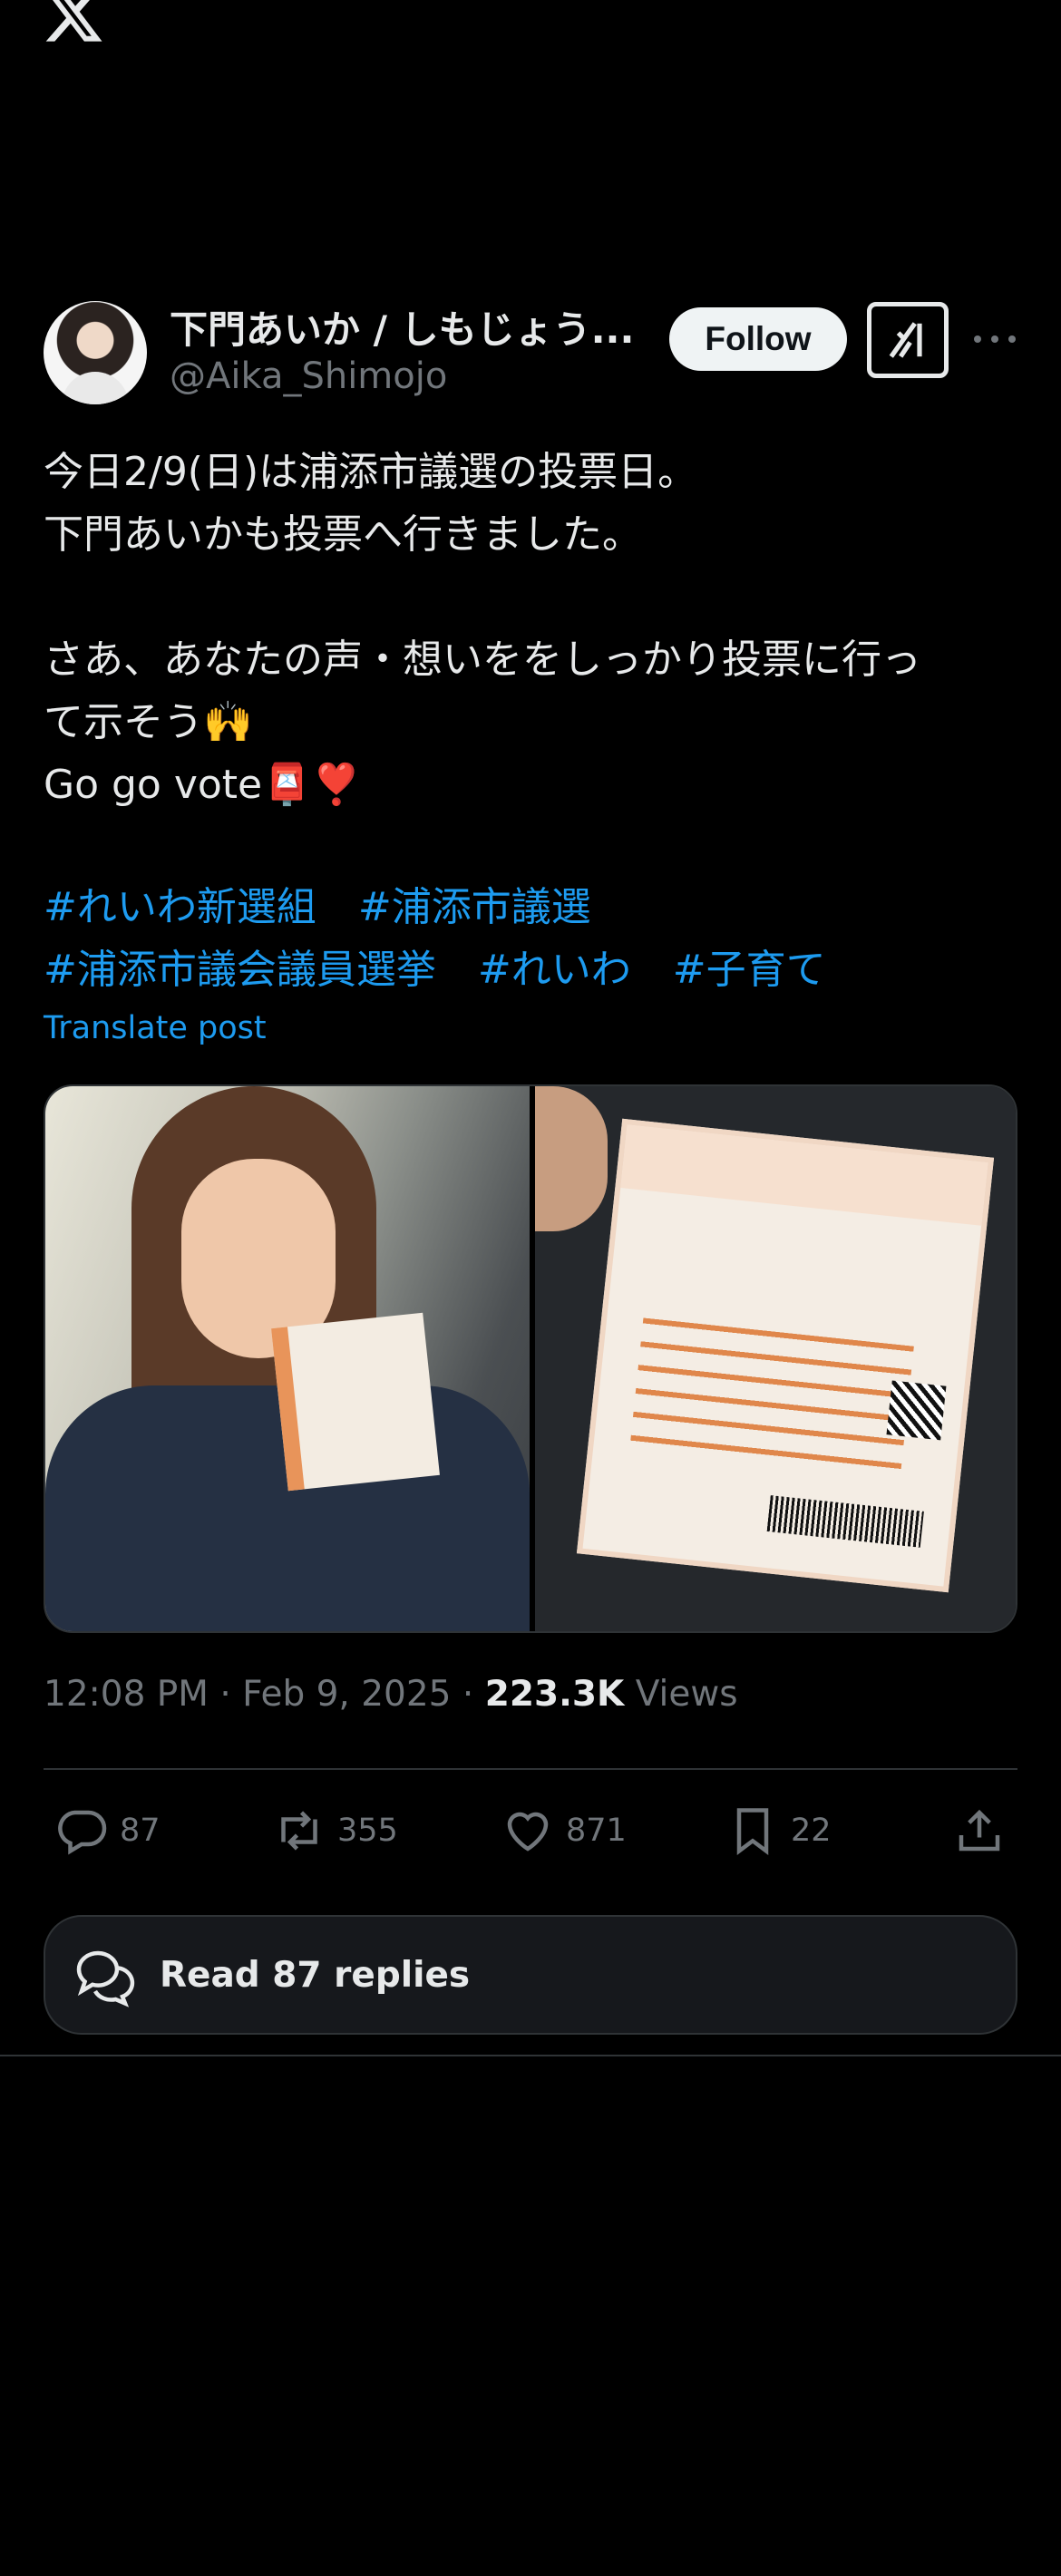 Image resolution: width=1061 pixels, height=2576 pixels. I want to click on repost-button: 355, so click(335, 1831).